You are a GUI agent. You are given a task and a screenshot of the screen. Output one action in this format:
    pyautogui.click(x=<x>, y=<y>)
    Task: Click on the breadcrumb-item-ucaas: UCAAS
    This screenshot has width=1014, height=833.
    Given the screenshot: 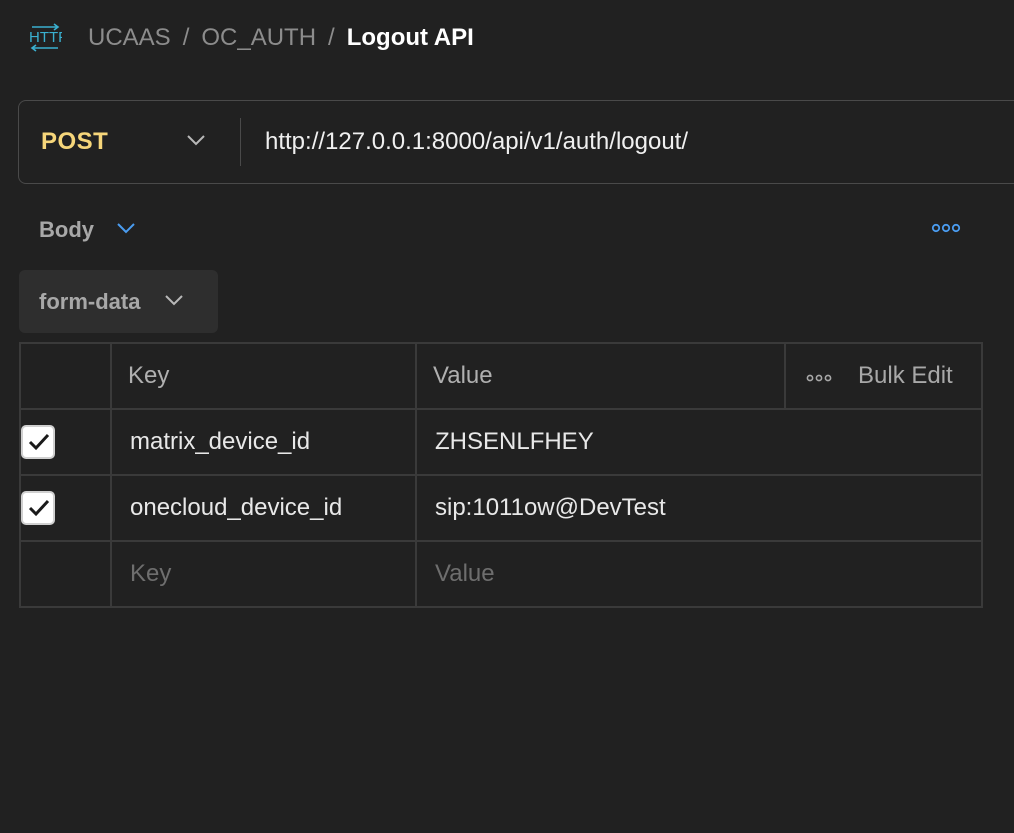 What is the action you would take?
    pyautogui.click(x=129, y=38)
    